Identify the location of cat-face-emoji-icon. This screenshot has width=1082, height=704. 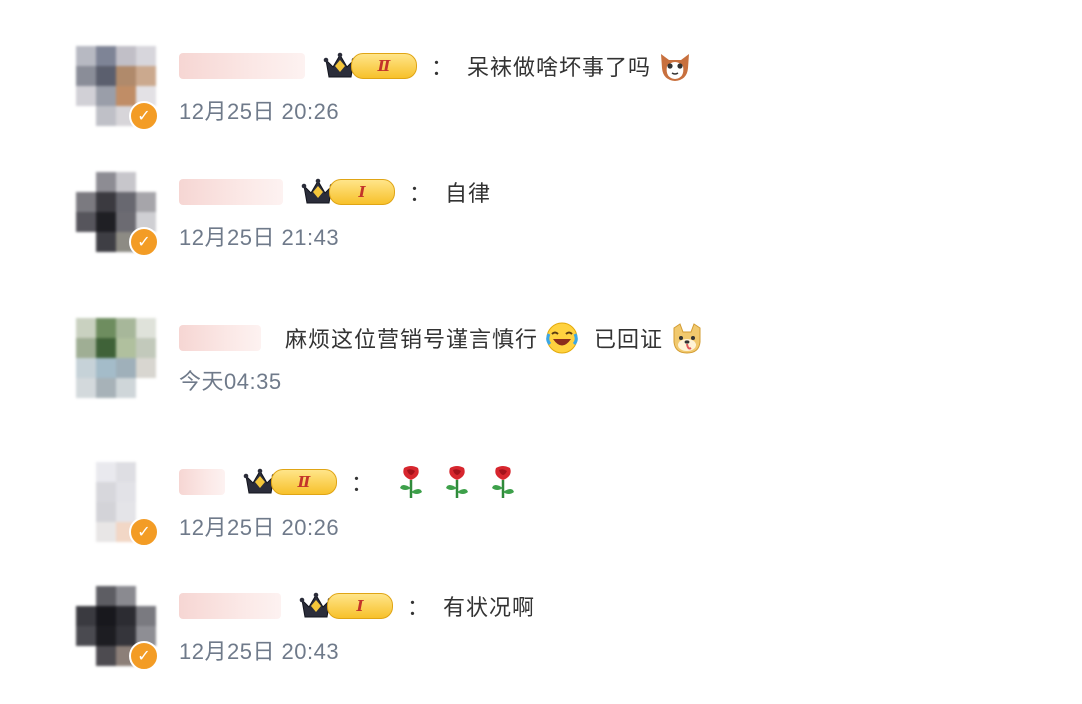
(675, 67).